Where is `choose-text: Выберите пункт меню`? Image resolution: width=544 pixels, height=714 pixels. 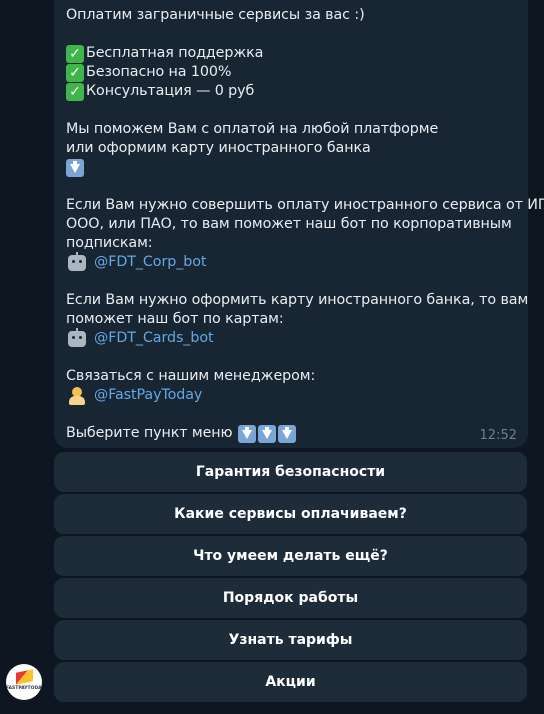 choose-text: Выберите пункт меню is located at coordinates (149, 433).